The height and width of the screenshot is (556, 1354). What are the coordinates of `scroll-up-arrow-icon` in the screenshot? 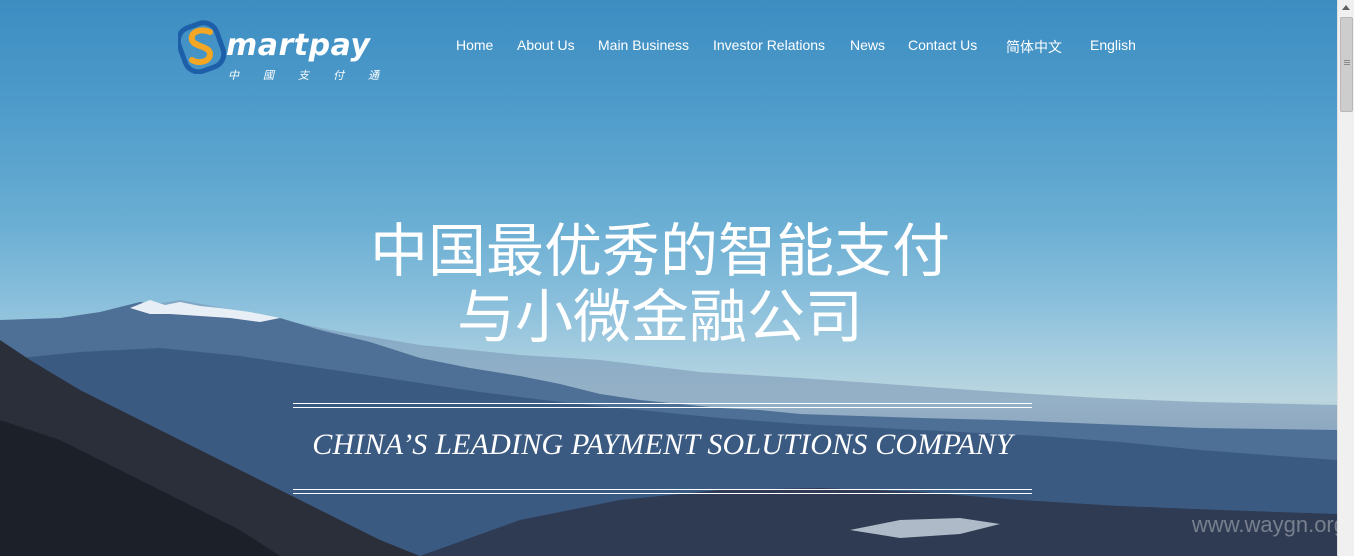 It's located at (1346, 8).